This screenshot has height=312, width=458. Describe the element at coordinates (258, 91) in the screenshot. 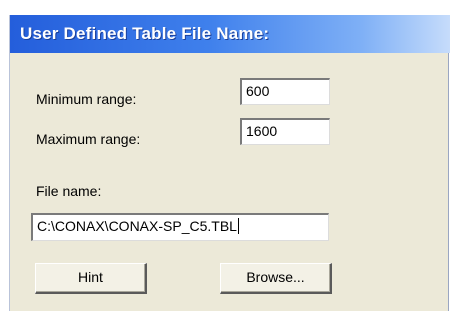

I see `minimum-range-value: 600` at that location.